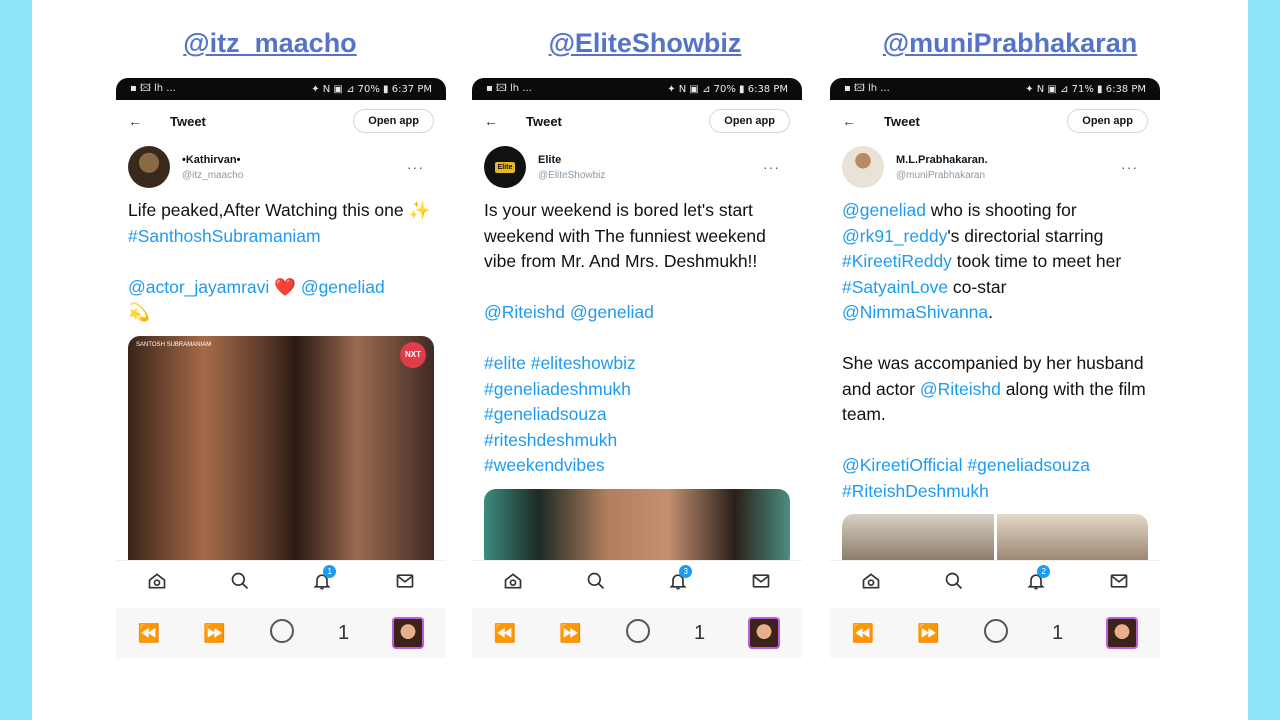 The width and height of the screenshot is (1280, 720). What do you see at coordinates (645, 43) in the screenshot?
I see `handle-title-2: @EliteShowbiz` at bounding box center [645, 43].